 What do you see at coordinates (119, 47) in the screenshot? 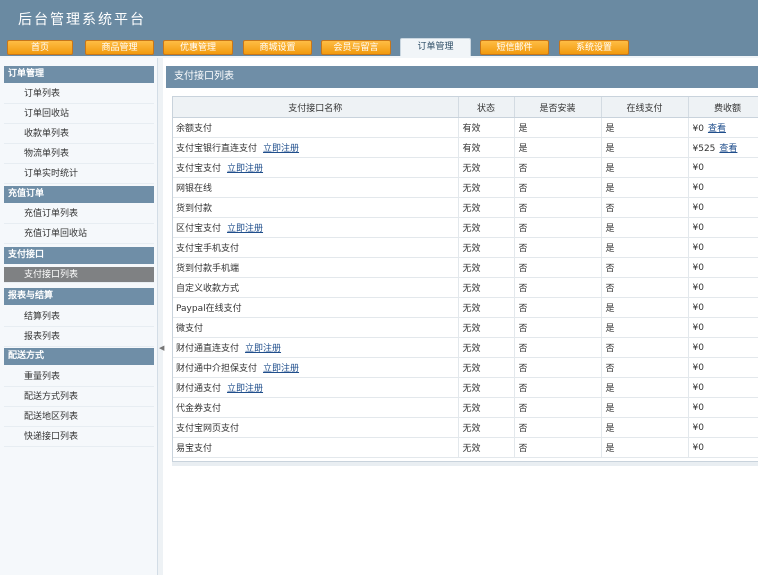
I see `tab-products: 商品管理` at bounding box center [119, 47].